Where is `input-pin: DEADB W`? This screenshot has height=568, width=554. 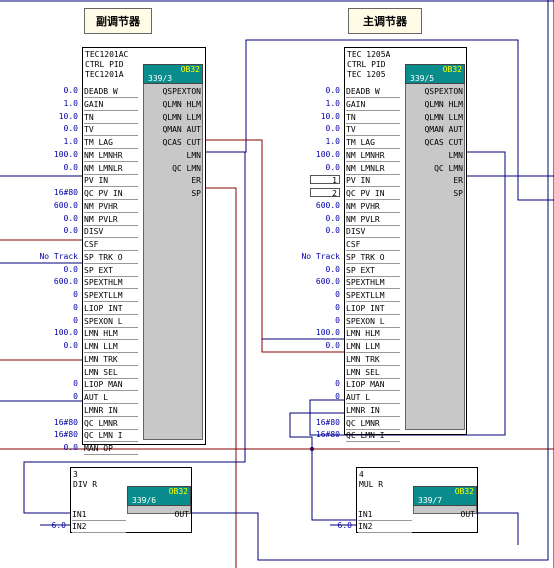
input-pin: DEADB W is located at coordinates (111, 92).